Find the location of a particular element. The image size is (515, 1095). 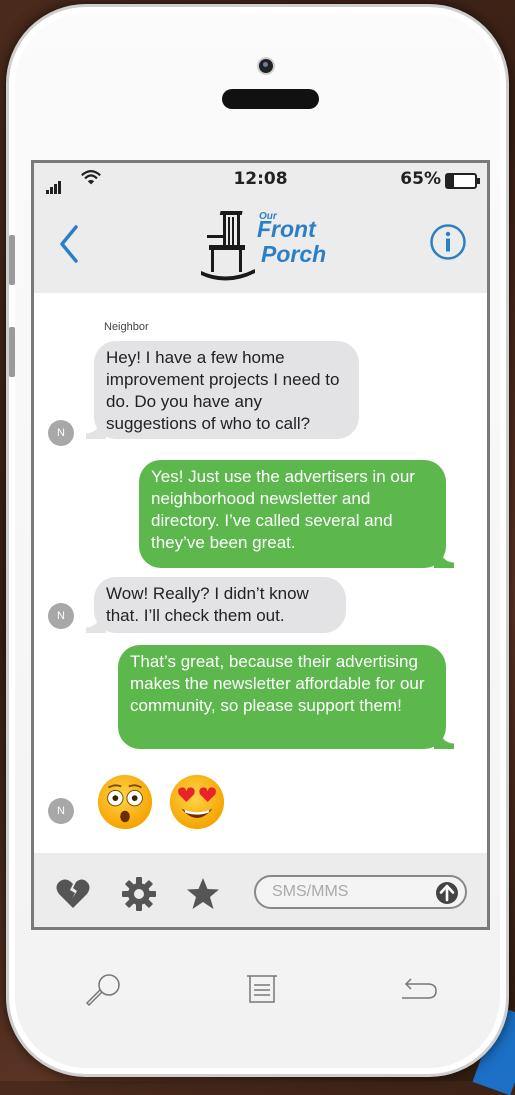

back-arrow-icon is located at coordinates (418, 990).